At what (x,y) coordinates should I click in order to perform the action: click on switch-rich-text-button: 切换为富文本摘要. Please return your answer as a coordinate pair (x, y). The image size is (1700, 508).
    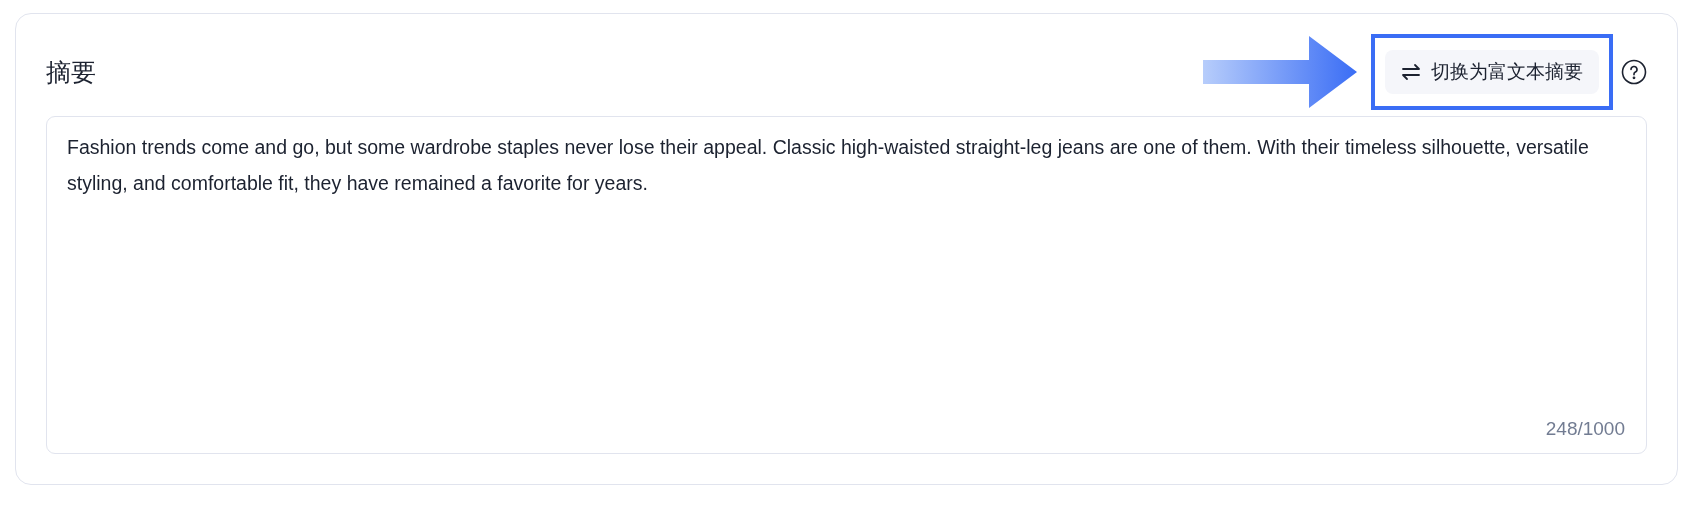
    Looking at the image, I should click on (1492, 72).